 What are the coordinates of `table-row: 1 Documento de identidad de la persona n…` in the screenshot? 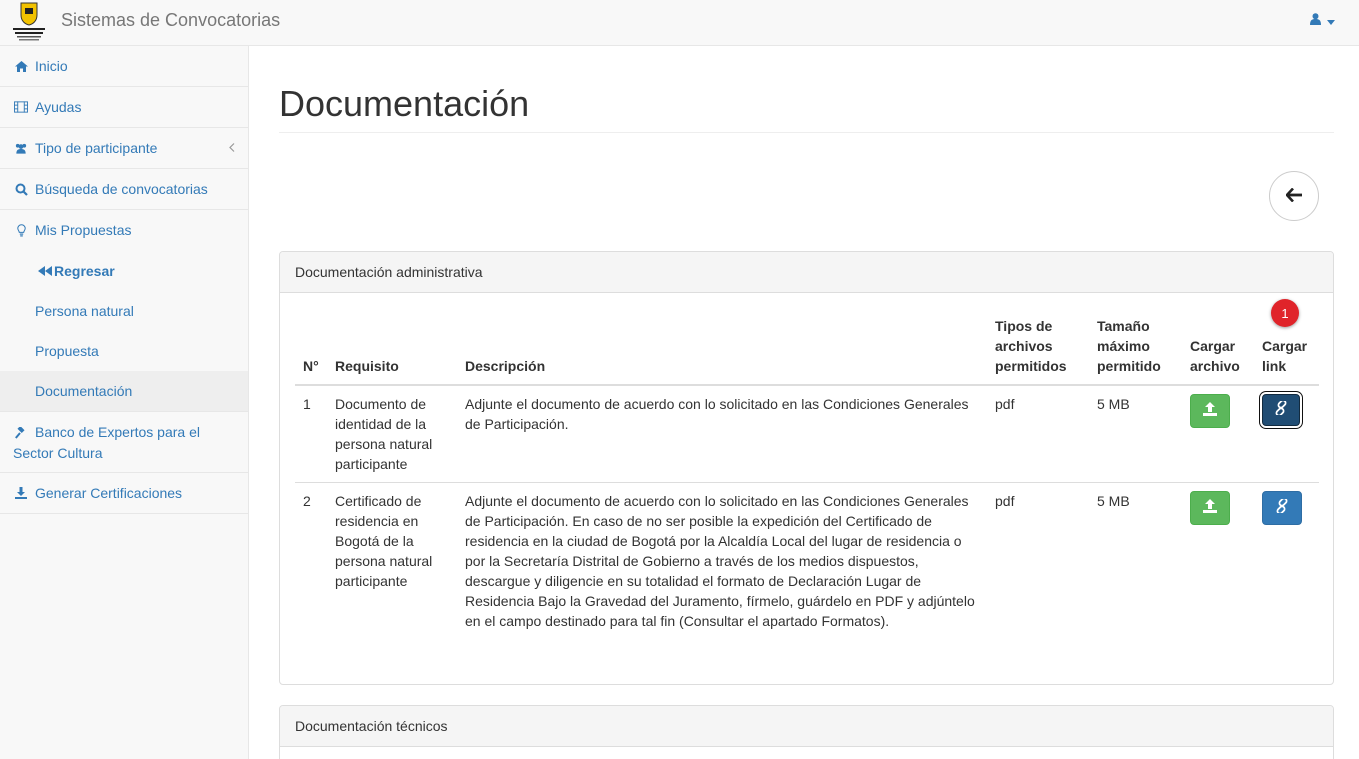 It's located at (807, 433).